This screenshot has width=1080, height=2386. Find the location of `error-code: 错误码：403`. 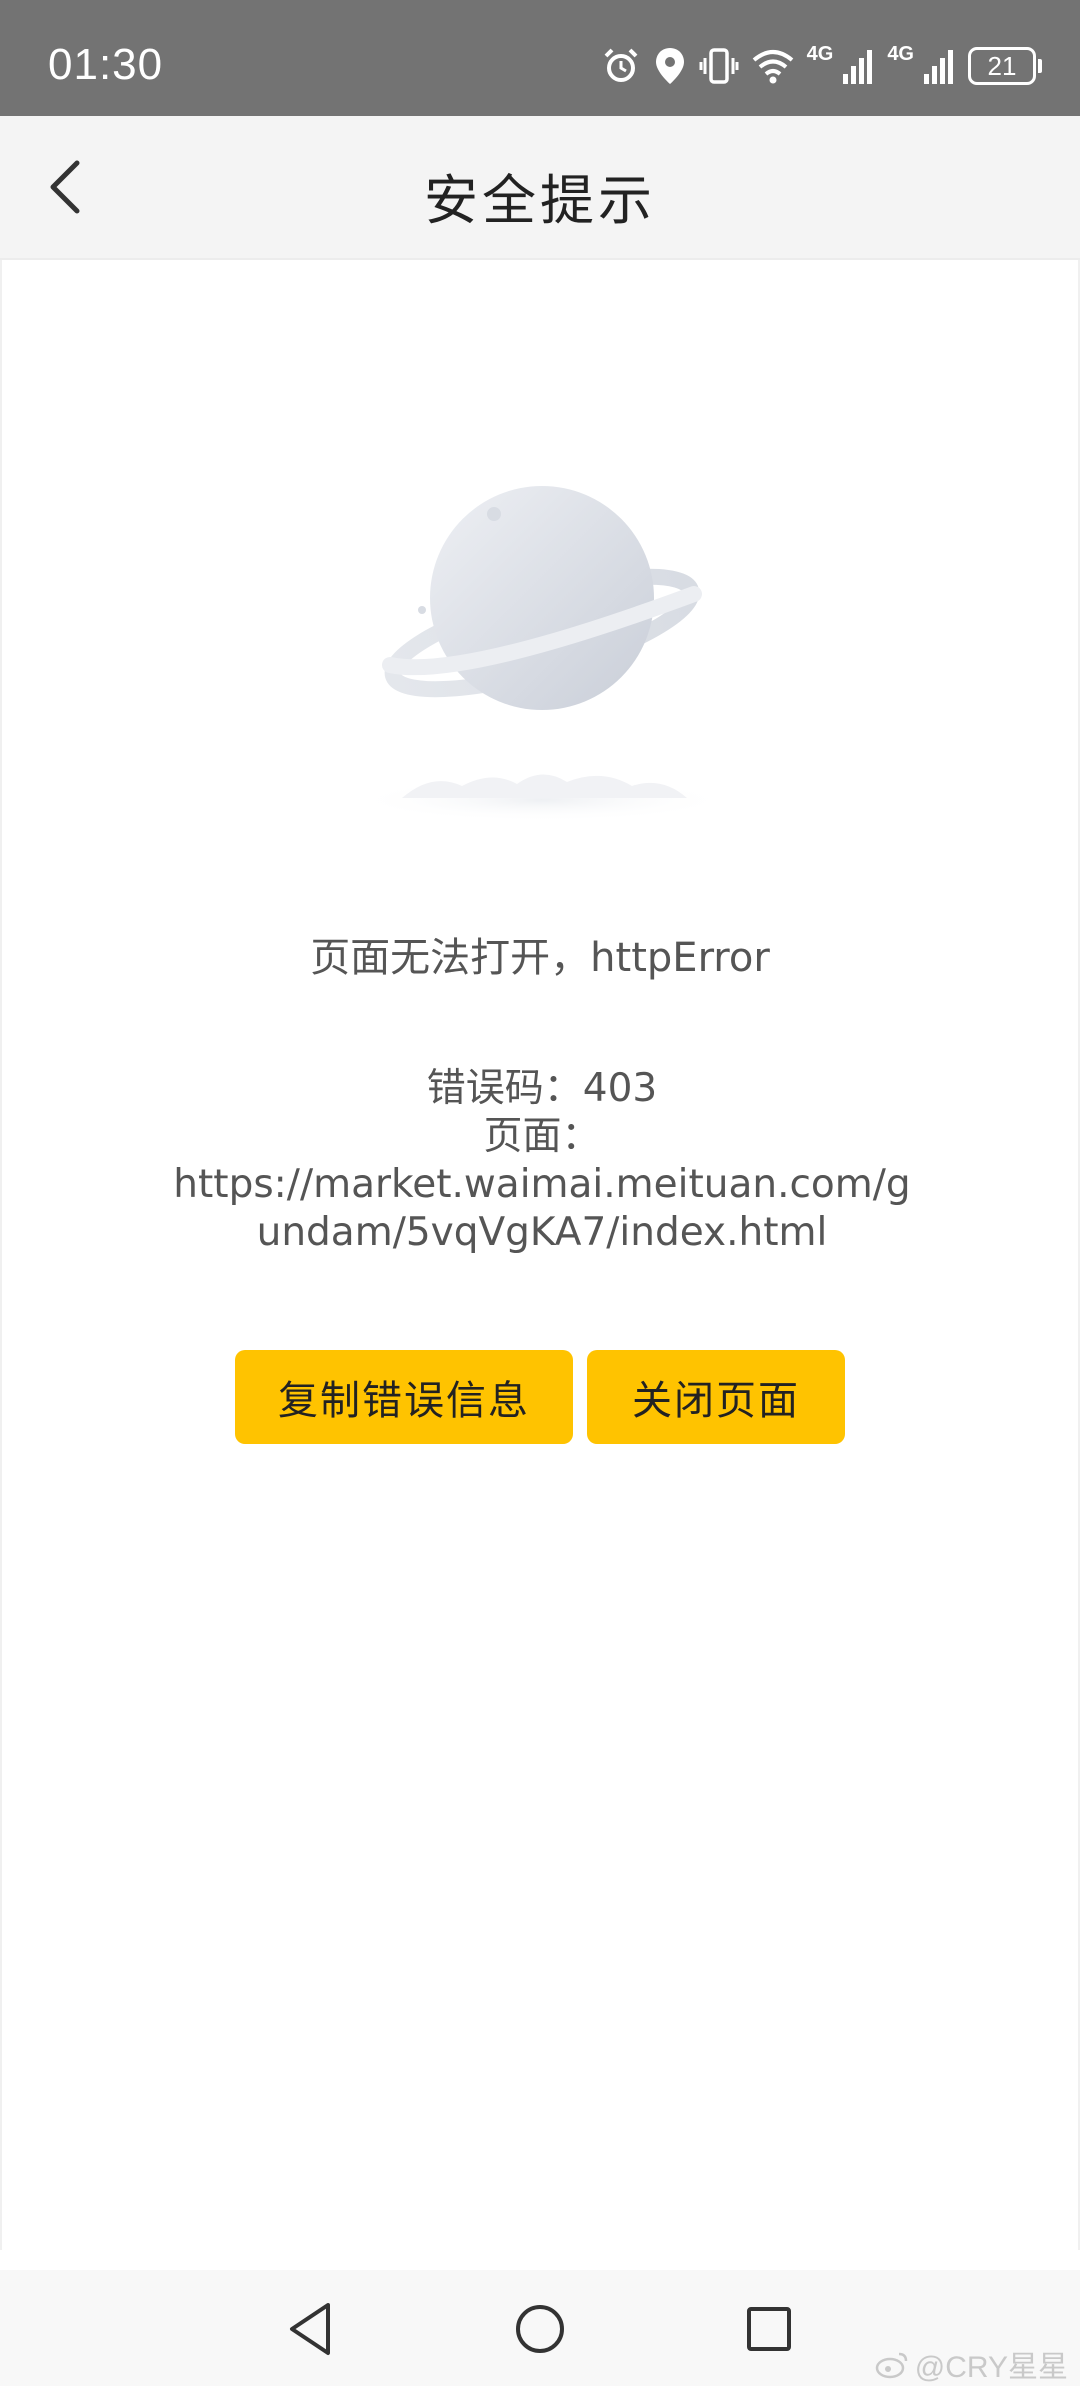

error-code: 错误码：403 is located at coordinates (542, 1088).